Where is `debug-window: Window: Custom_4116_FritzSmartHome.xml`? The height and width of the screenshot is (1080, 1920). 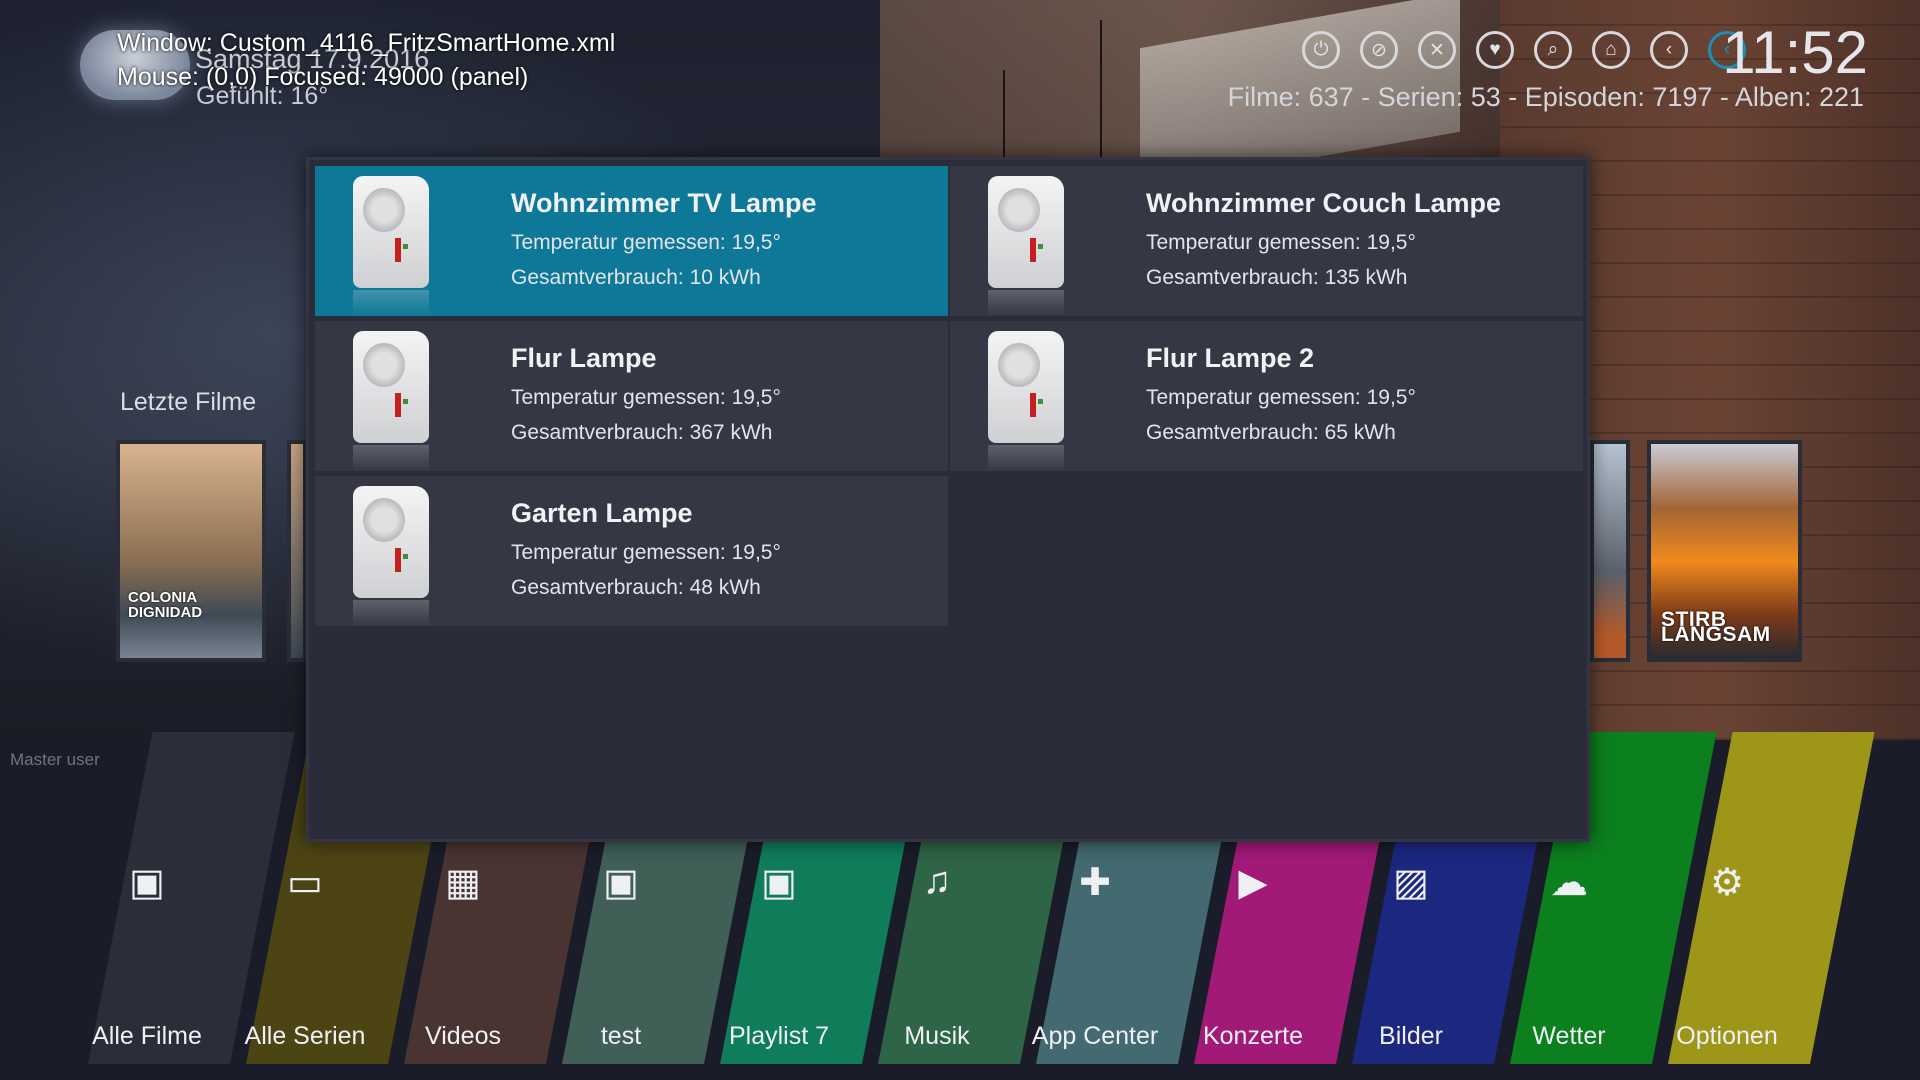
debug-window: Window: Custom_4116_FritzSmartHome.xml is located at coordinates (366, 43).